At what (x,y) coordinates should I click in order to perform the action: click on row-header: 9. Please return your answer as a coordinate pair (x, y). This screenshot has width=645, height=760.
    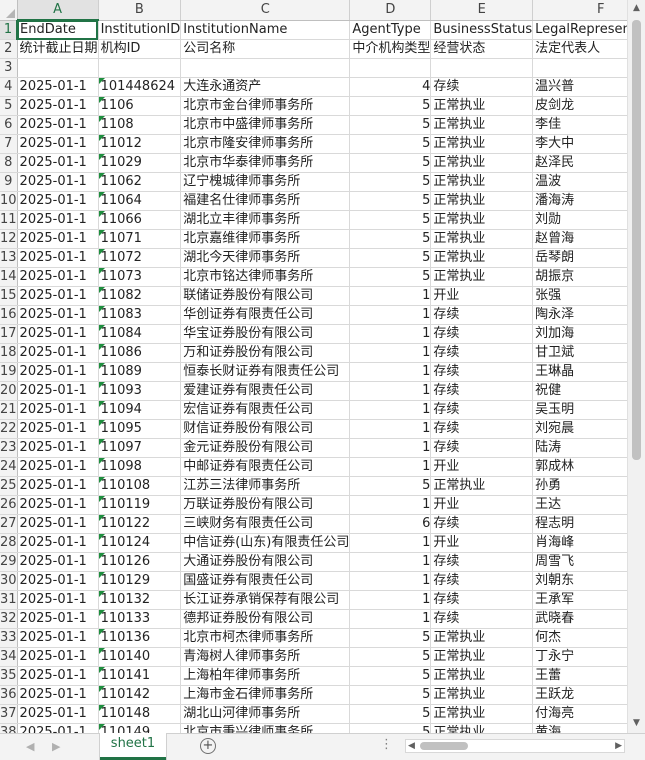
    Looking at the image, I should click on (9, 182).